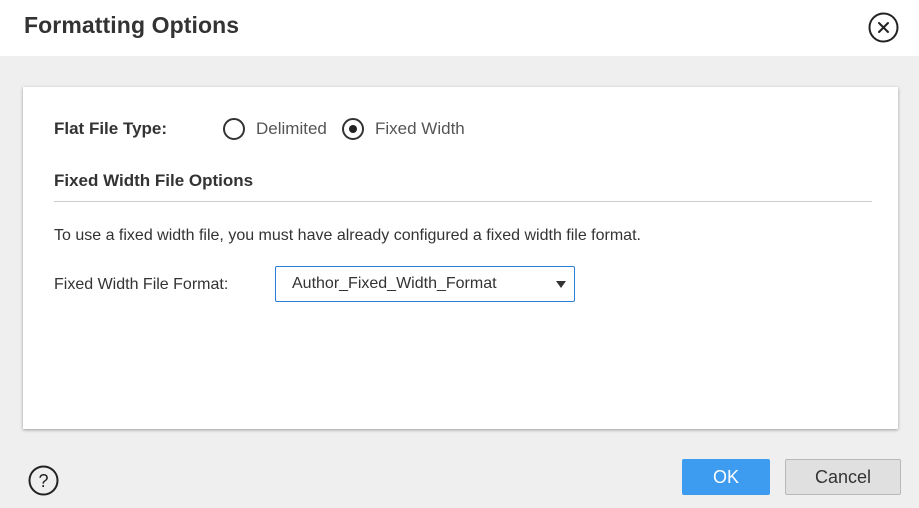  Describe the element at coordinates (459, 28) in the screenshot. I see `dialog-header: Formatting Options` at that location.